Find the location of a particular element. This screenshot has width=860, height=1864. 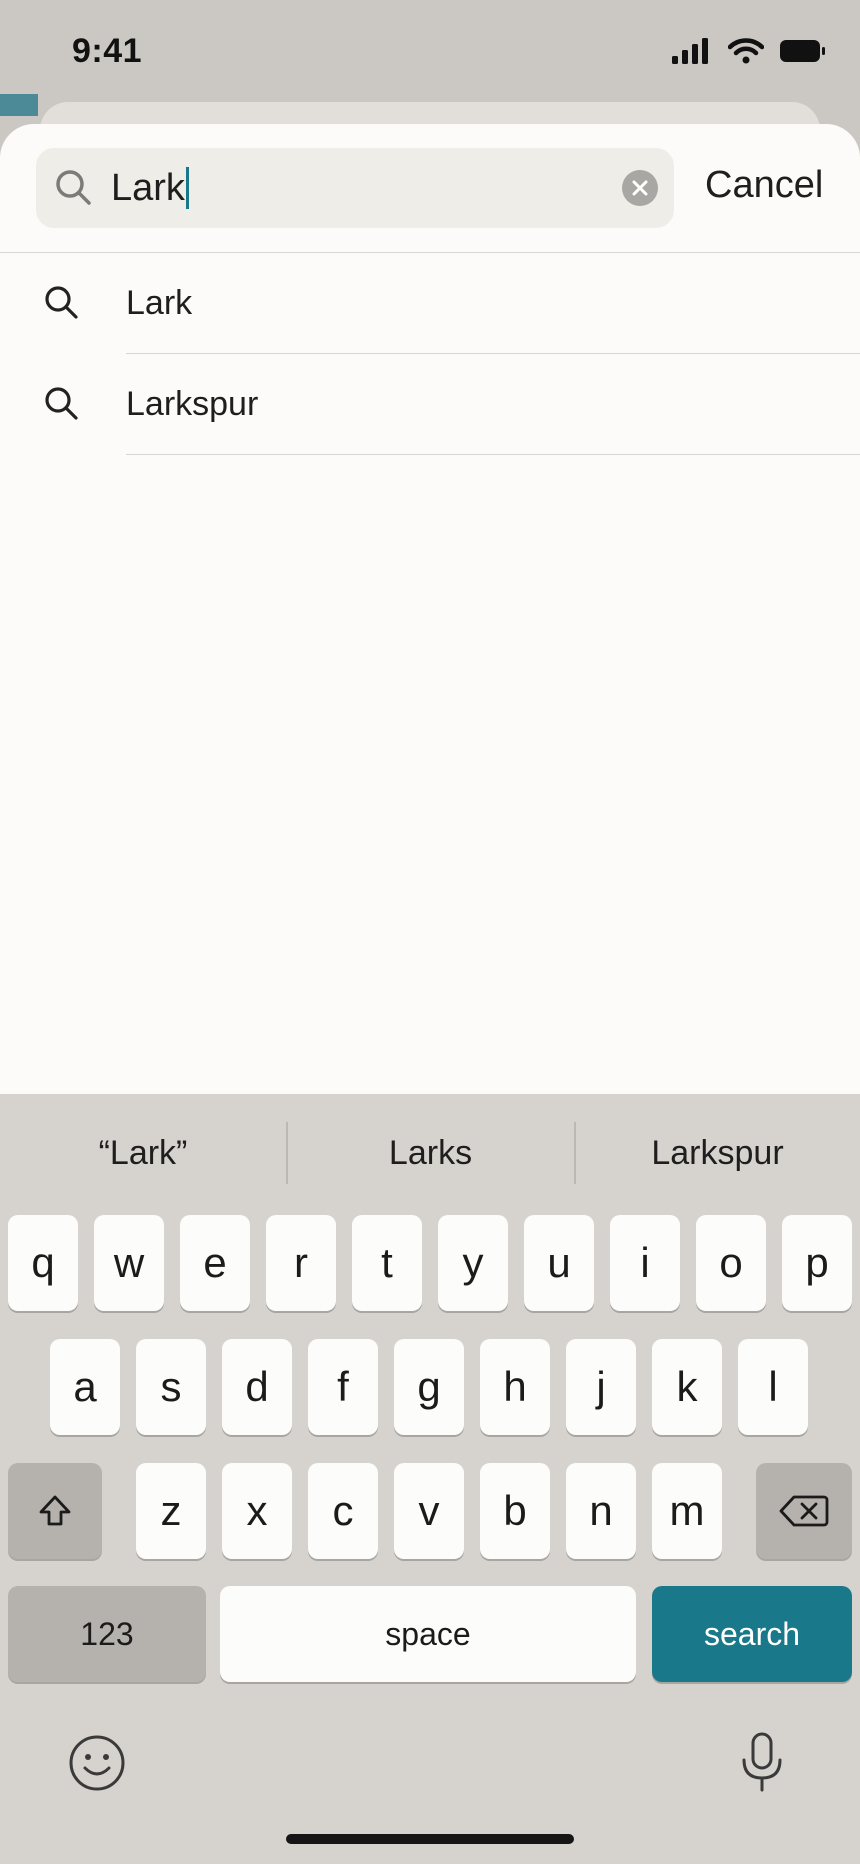

battery-icon is located at coordinates (802, 51).